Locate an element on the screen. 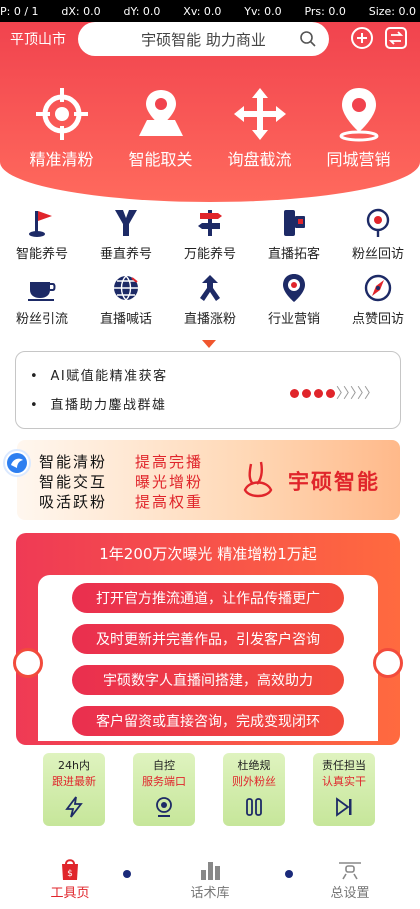 The image size is (420, 909). feature-like-revisit: 点赞回访 is located at coordinates (378, 299).